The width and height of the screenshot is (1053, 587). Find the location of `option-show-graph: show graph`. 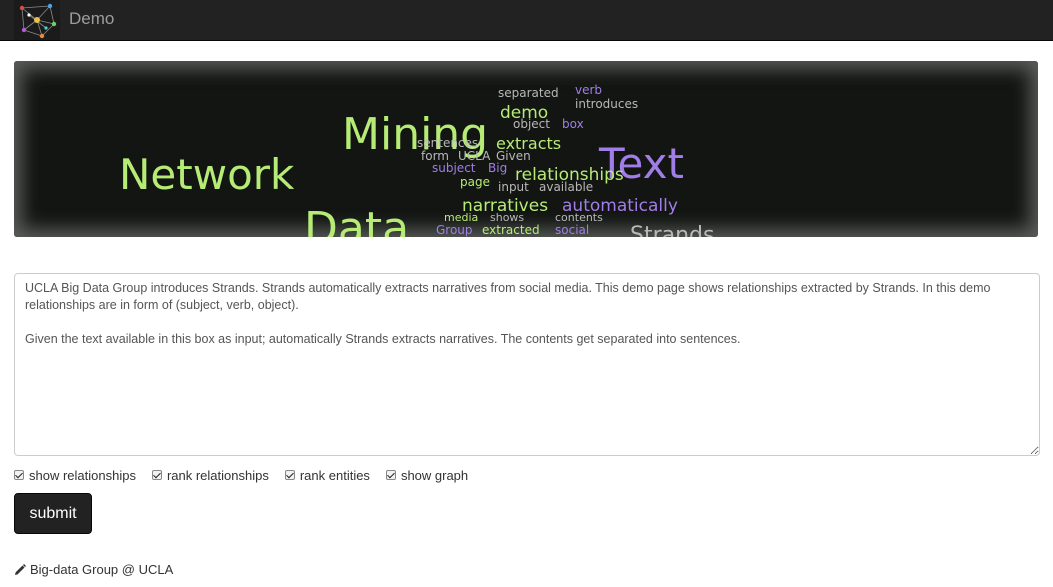

option-show-graph: show graph is located at coordinates (427, 475).